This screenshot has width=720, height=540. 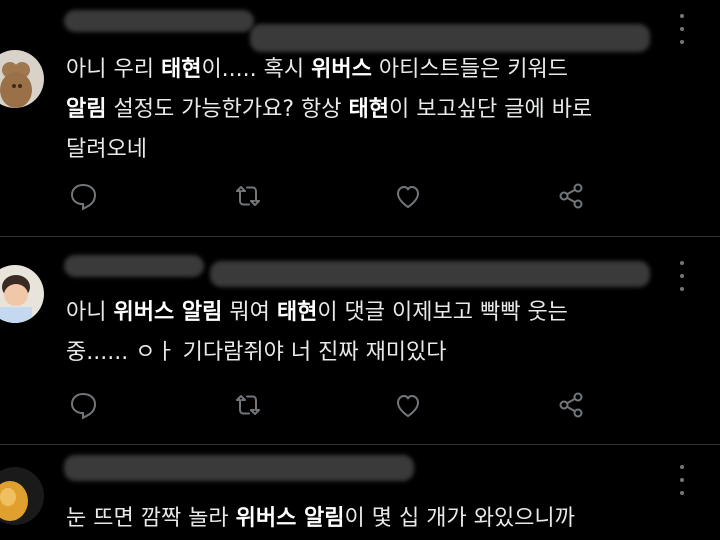 What do you see at coordinates (459, 518) in the screenshot?
I see `text-segment: 이 몇 십 개가 와있으니까` at bounding box center [459, 518].